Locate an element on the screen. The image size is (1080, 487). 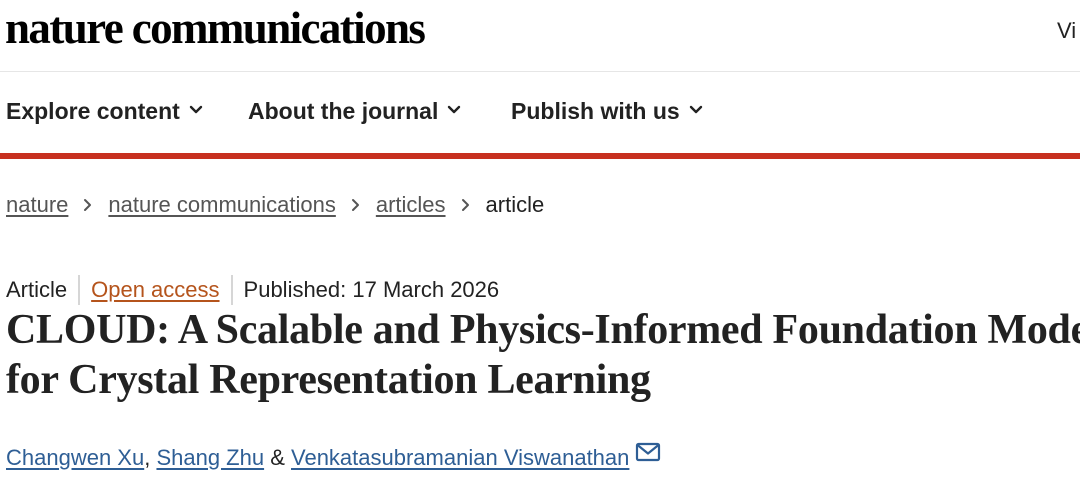
nav-item-label: Explore content is located at coordinates (93, 111).